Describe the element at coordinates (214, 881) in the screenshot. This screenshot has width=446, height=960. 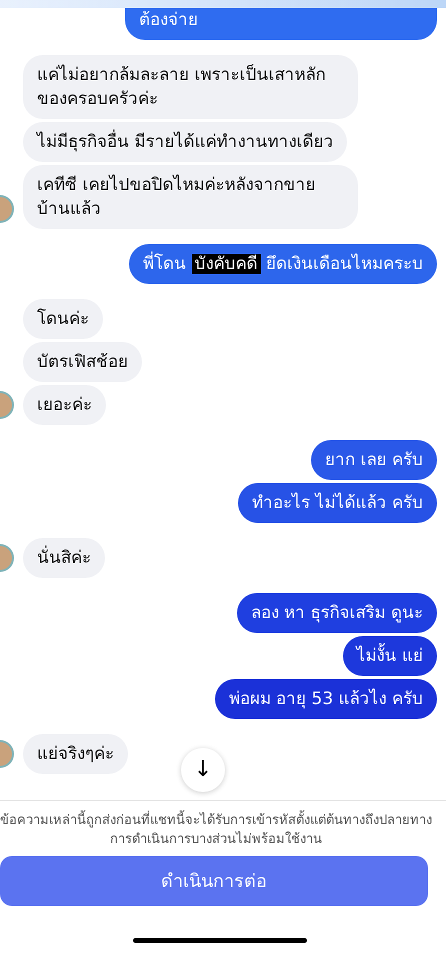
I see `continue-button: ดำเนินการต่อ` at that location.